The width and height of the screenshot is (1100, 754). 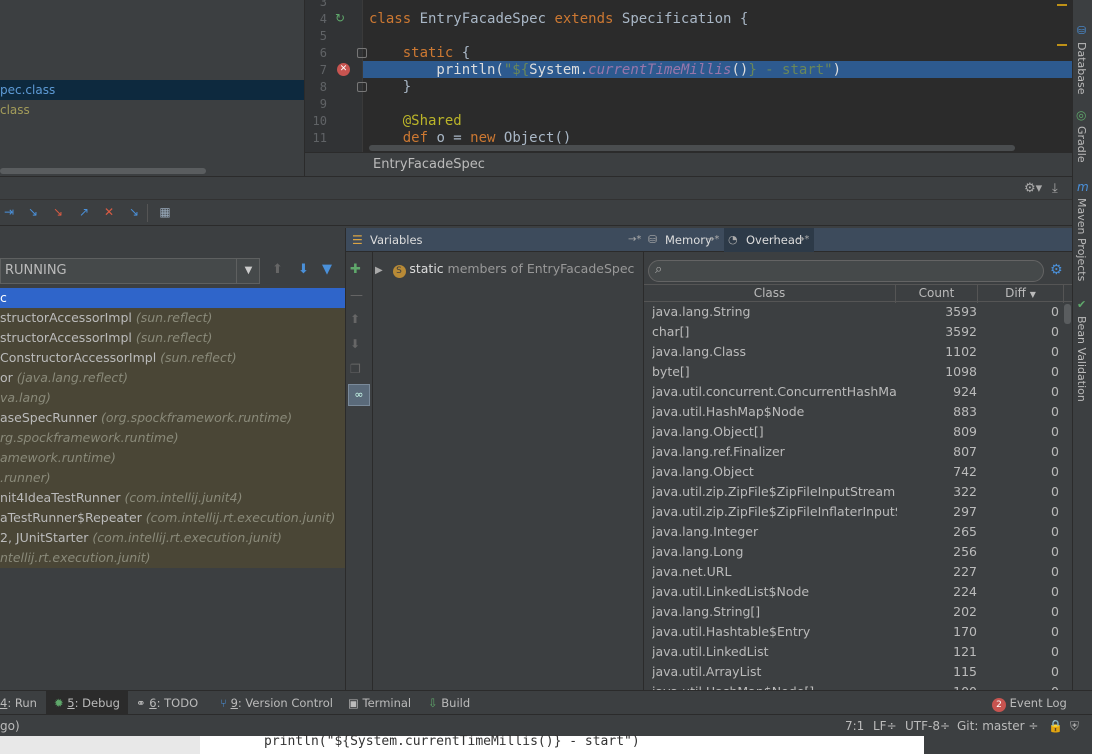 What do you see at coordinates (853, 271) in the screenshot?
I see `search-input` at bounding box center [853, 271].